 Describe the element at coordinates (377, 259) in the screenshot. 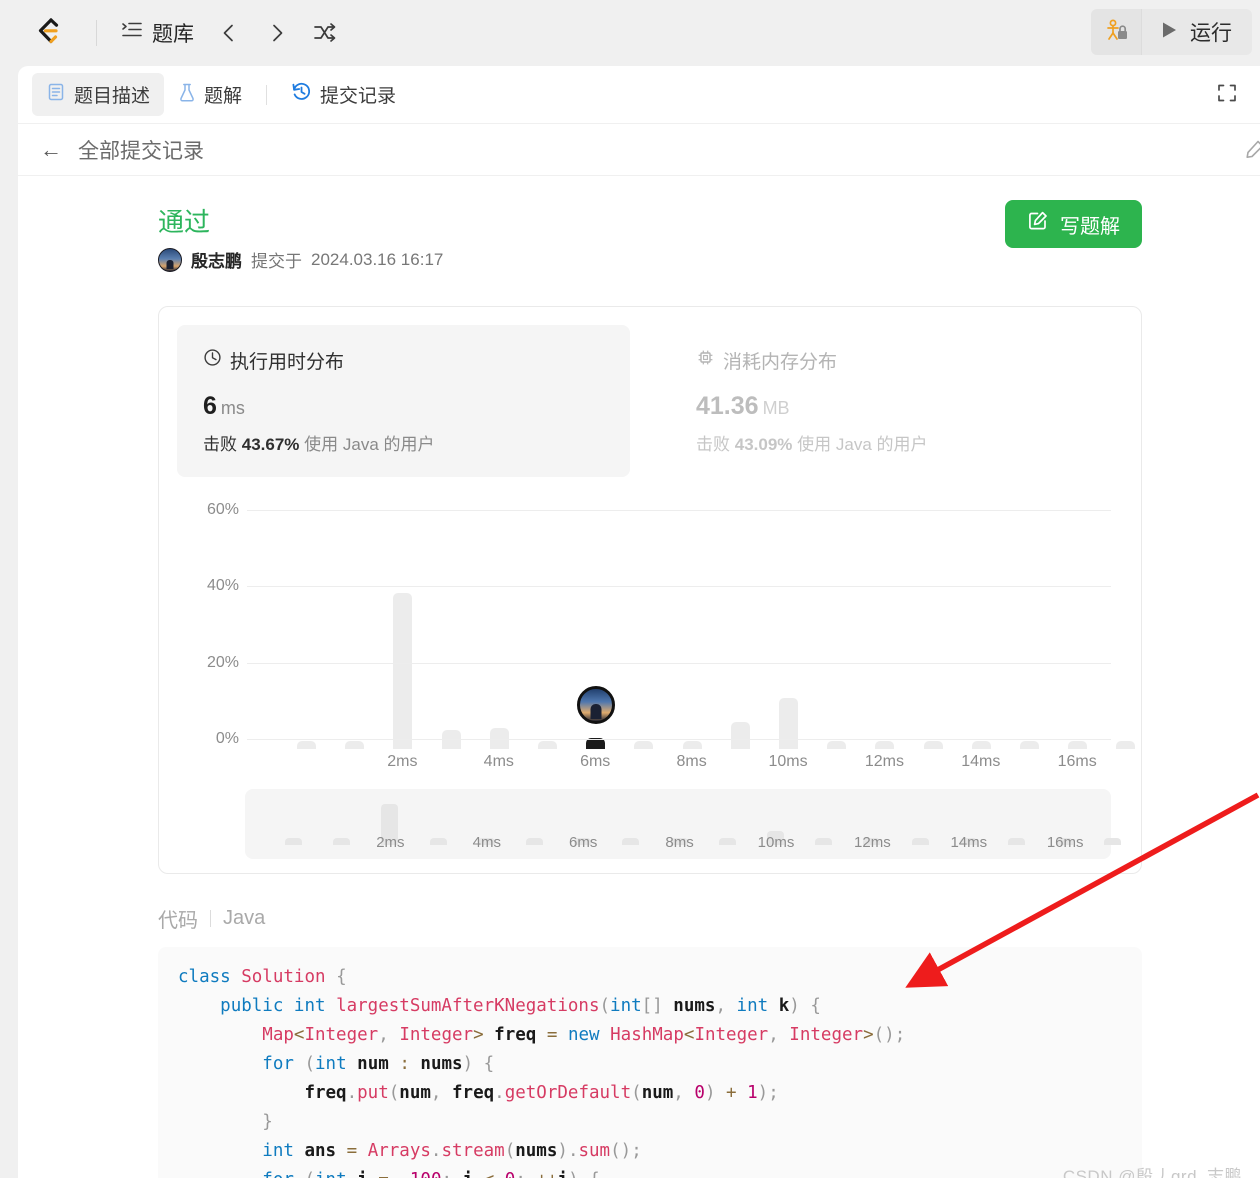

I see `submitted-timestamp: 2024.03.16 16:17` at that location.